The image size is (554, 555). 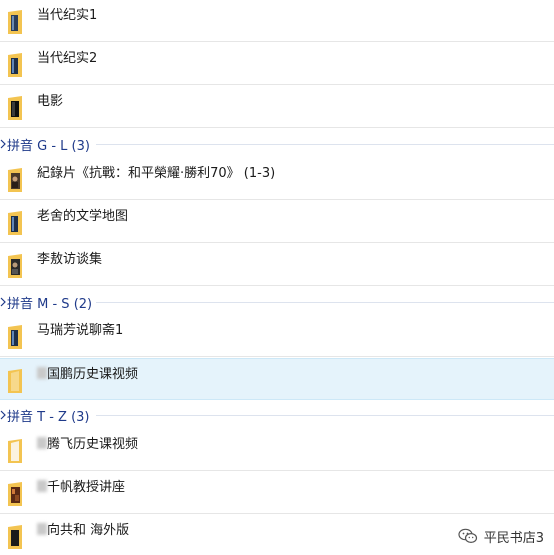 I want to click on item-label: 紀錄片《抗戰：和平榮耀·勝利70》 (1-3), so click(x=156, y=173).